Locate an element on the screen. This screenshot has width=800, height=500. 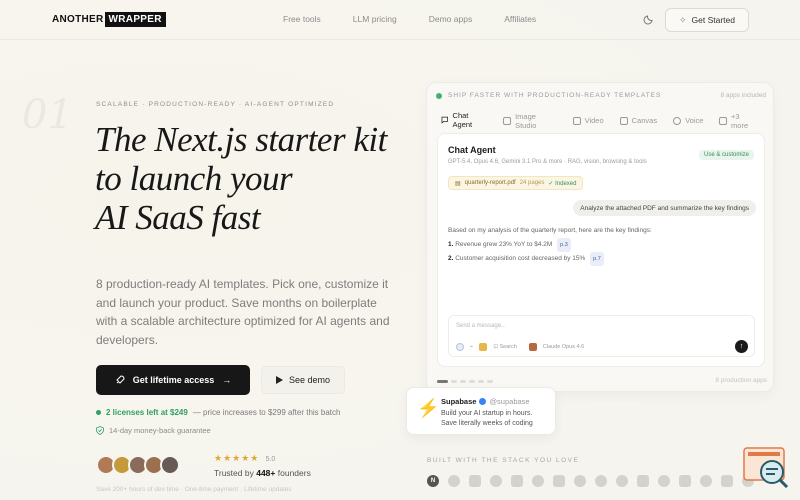
citation-badge: p.7 is located at coordinates (597, 259).